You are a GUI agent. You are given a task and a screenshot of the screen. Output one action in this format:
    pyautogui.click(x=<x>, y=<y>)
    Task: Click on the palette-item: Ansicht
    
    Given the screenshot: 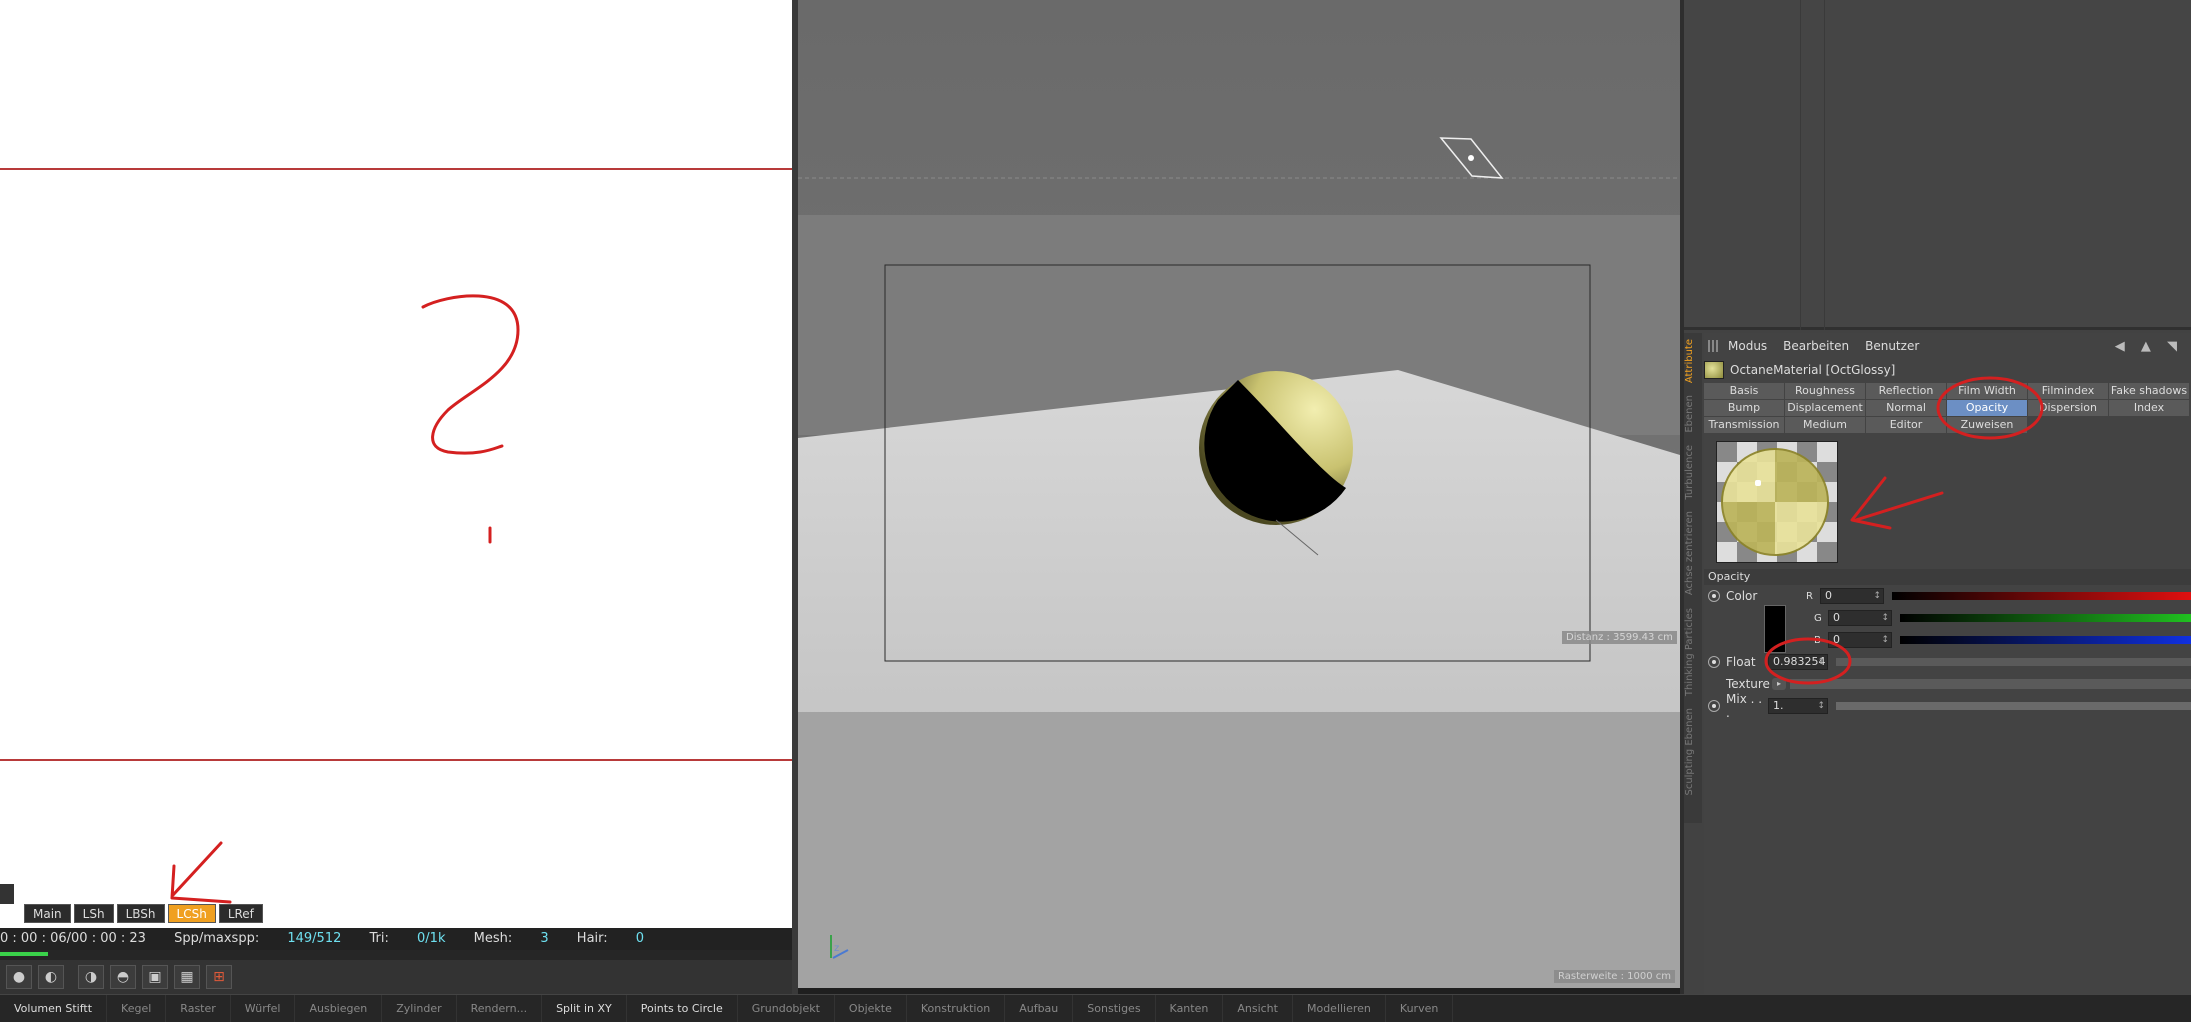 What is the action you would take?
    pyautogui.click(x=1258, y=1008)
    